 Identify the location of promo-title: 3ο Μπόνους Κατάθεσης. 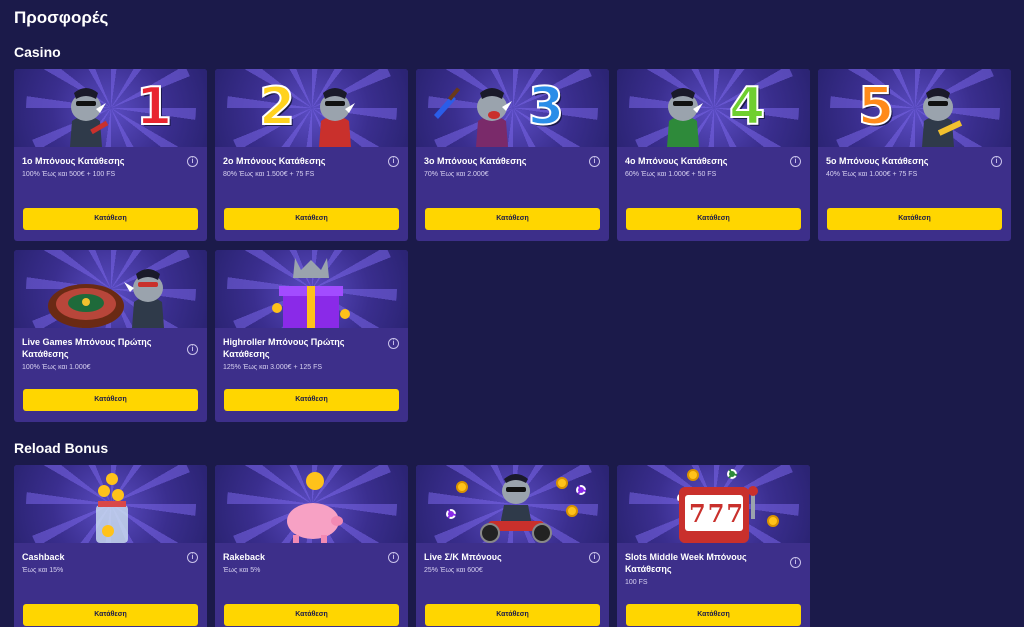
(475, 161).